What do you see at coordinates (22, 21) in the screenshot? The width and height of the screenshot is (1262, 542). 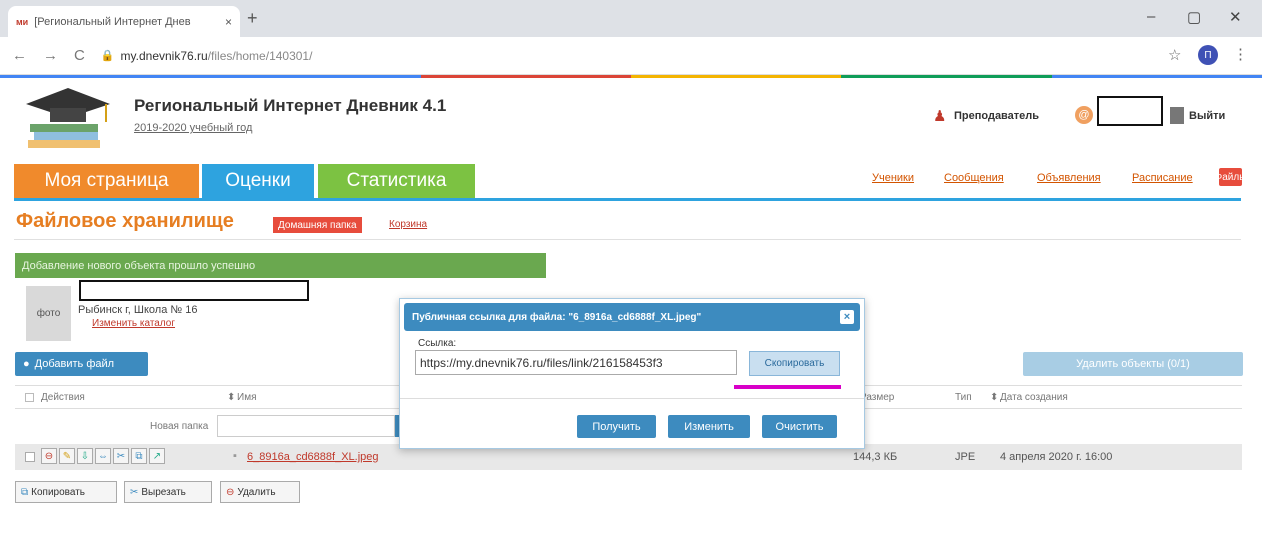 I see `site-favicon-icon: ми` at bounding box center [22, 21].